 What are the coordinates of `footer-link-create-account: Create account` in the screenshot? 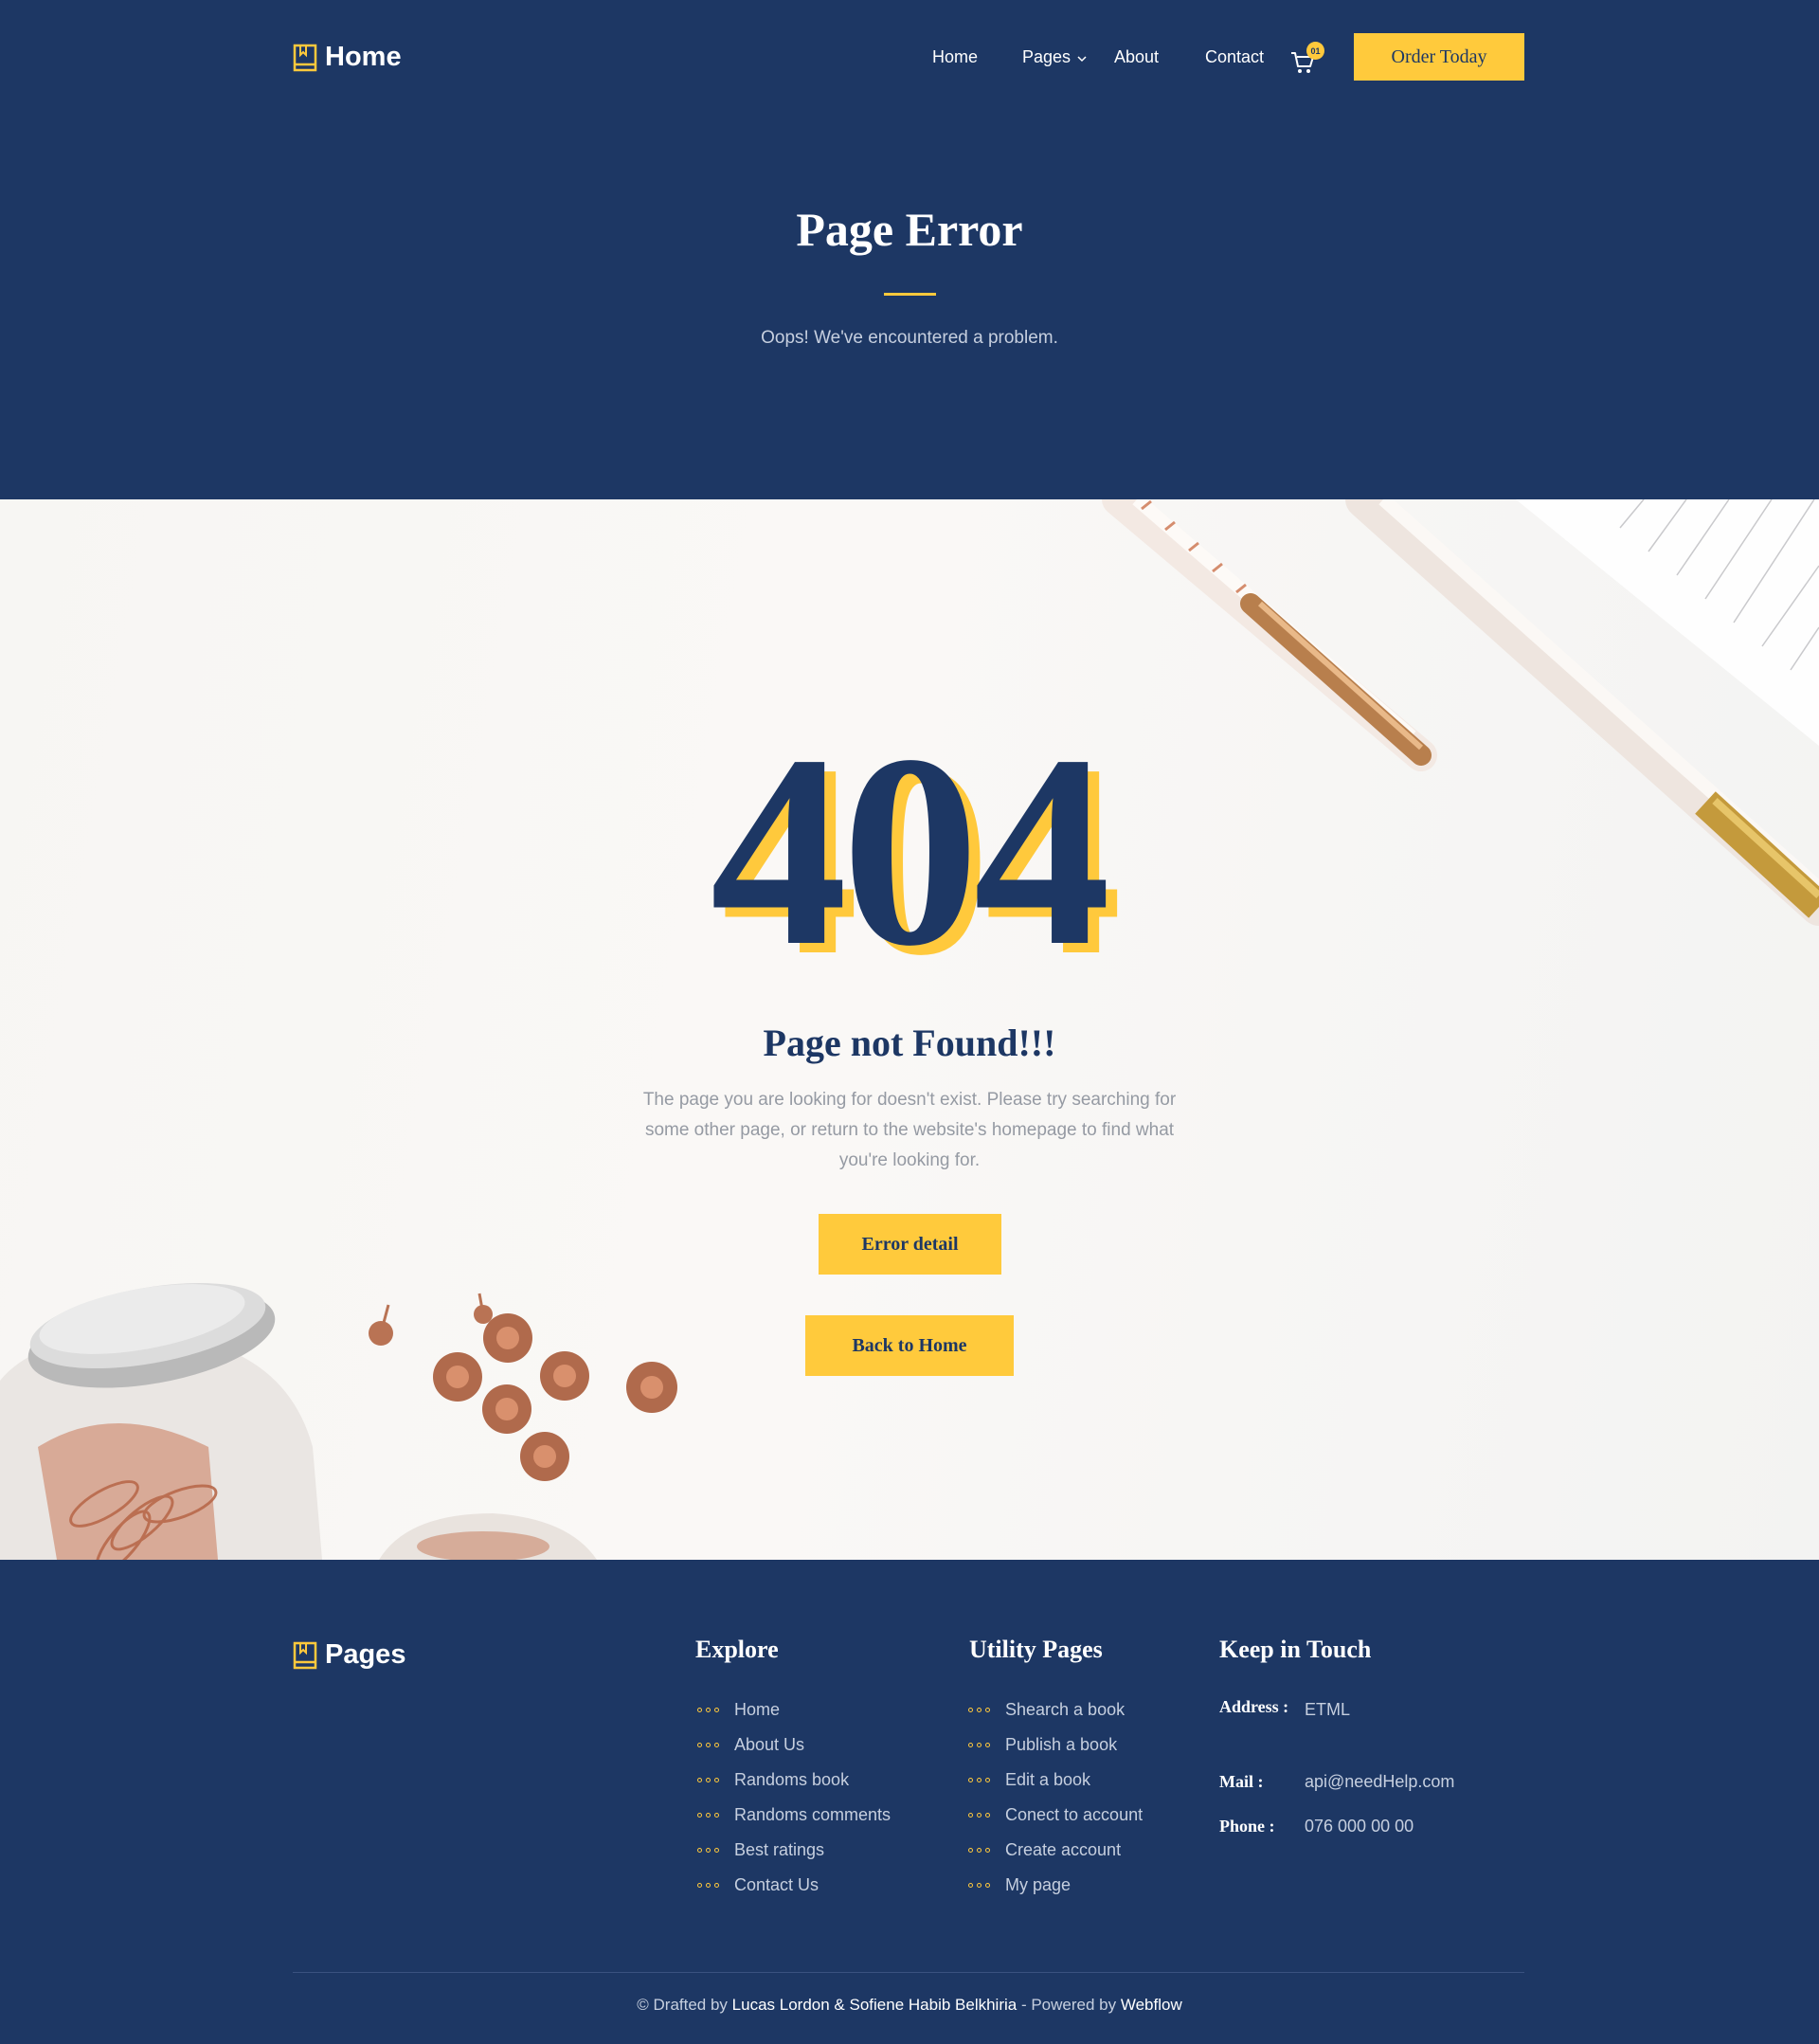 It's located at (1055, 1850).